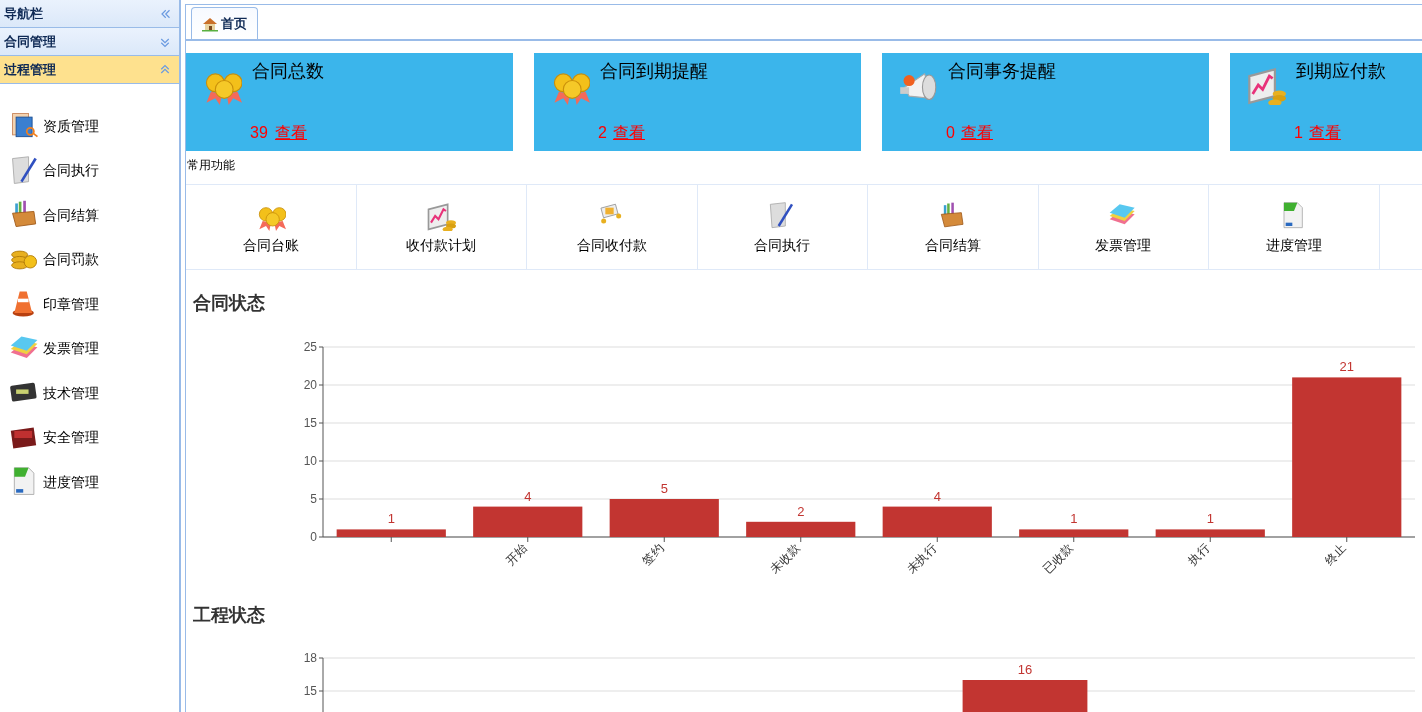 This screenshot has height=712, width=1422. I want to click on y-axis, so click(321, 684).